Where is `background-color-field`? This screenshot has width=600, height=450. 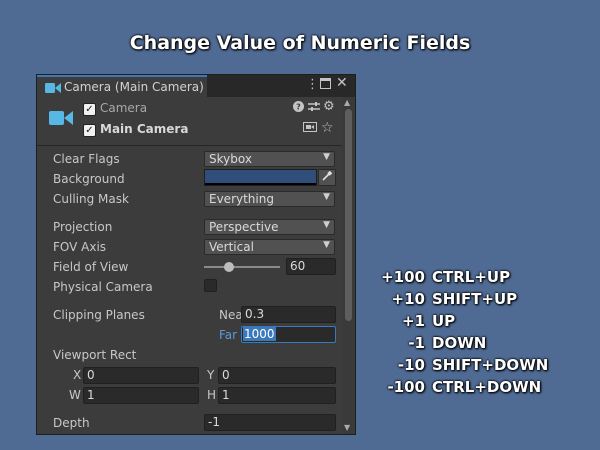 background-color-field is located at coordinates (260, 177).